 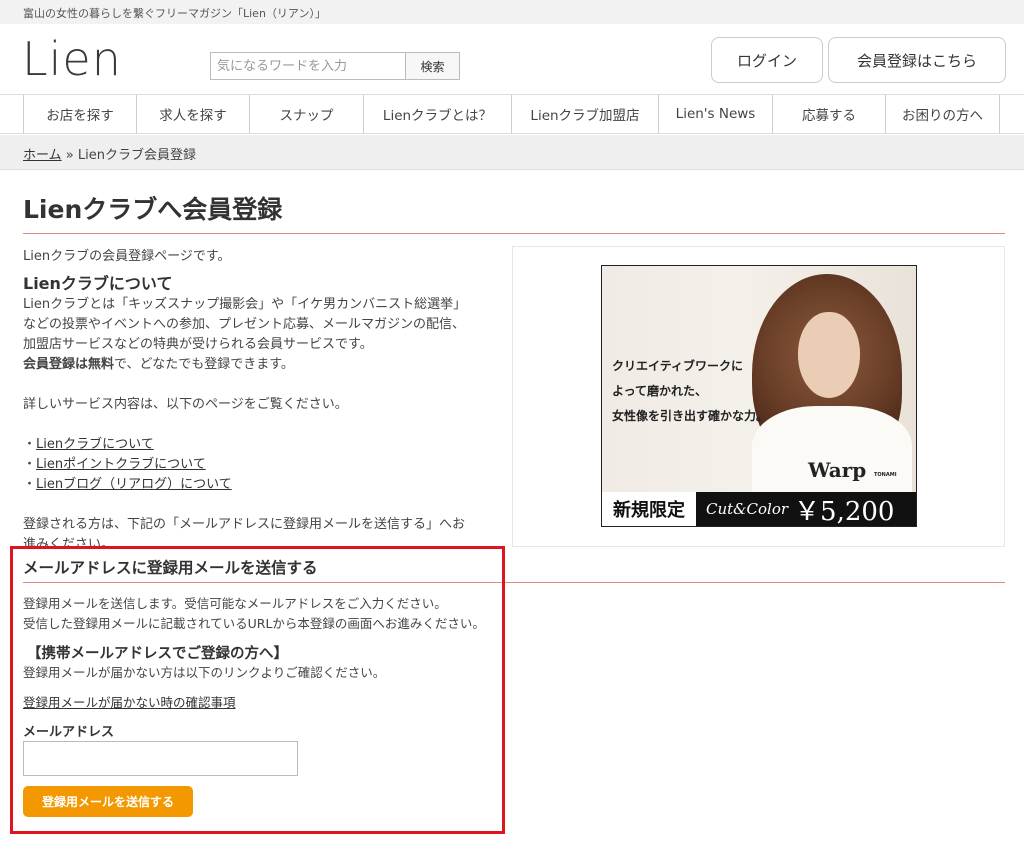 I want to click on ad-limited: 新規限定, so click(x=650, y=509).